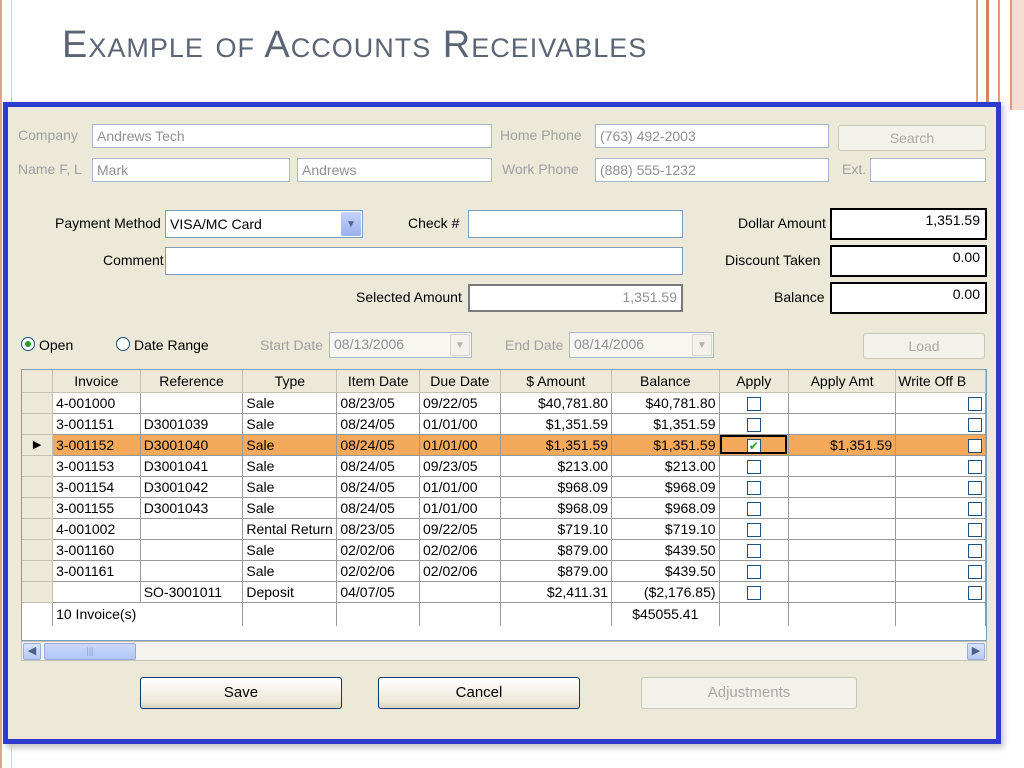 This screenshot has height=768, width=1024. I want to click on discount-taken-field: 0.00, so click(908, 261).